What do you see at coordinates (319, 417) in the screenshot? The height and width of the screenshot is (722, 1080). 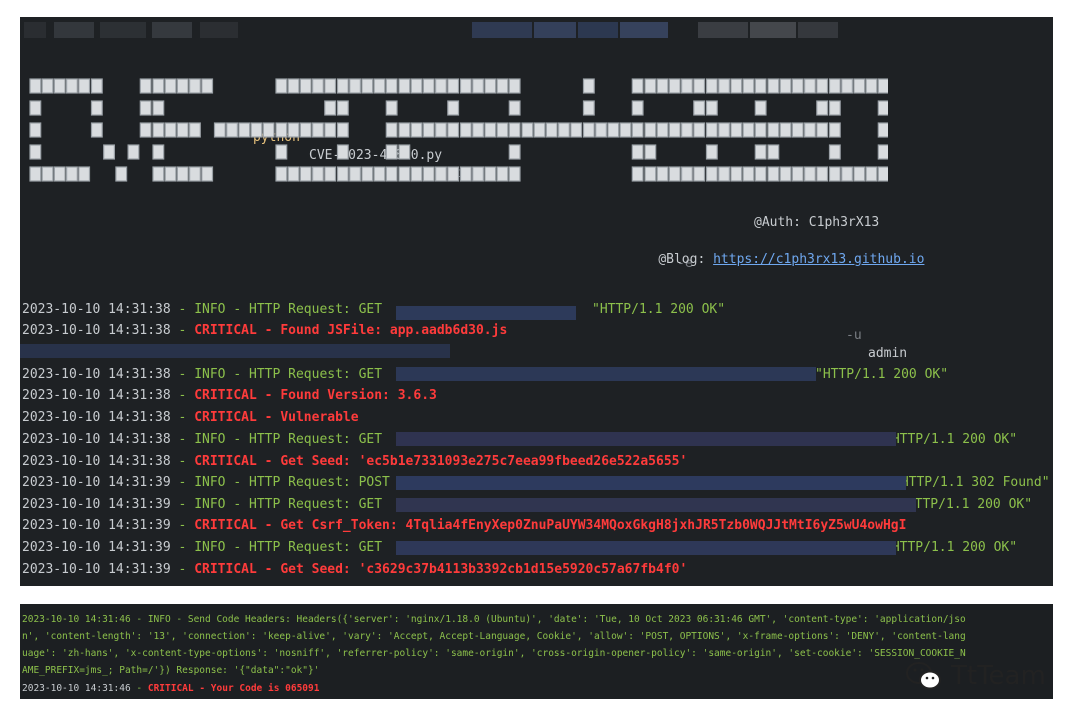 I see `log-message: Vulnerable` at bounding box center [319, 417].